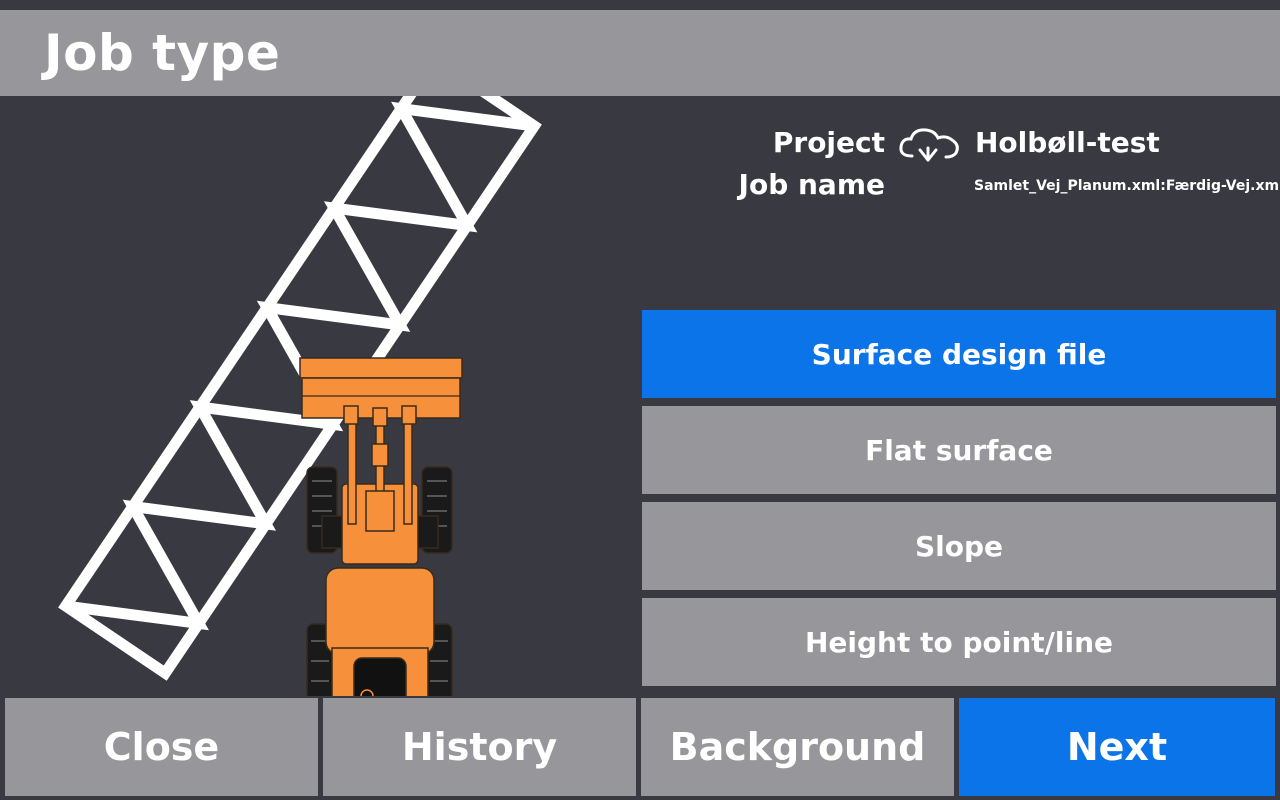 The image size is (1280, 800). I want to click on option-flat-surface: Flat surface, so click(959, 450).